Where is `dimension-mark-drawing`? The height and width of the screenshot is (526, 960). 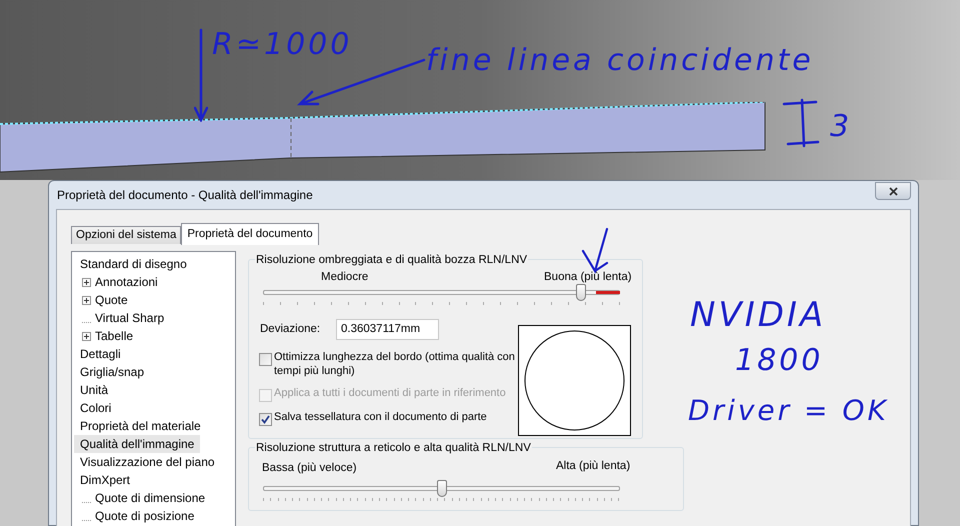 dimension-mark-drawing is located at coordinates (802, 123).